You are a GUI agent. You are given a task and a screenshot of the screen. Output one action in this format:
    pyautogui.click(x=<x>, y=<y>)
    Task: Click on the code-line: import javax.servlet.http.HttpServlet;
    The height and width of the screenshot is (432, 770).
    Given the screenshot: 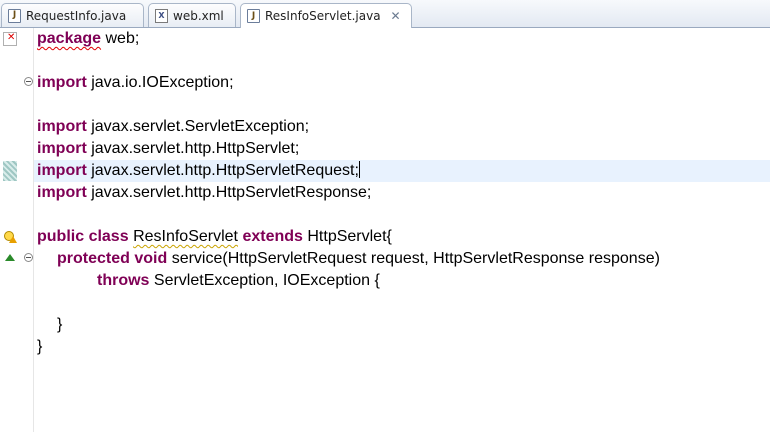 What is the action you would take?
    pyautogui.click(x=168, y=149)
    